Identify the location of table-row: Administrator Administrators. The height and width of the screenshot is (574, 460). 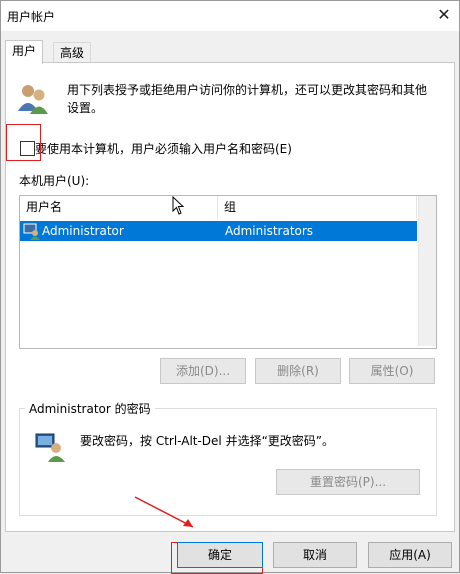
(218, 231).